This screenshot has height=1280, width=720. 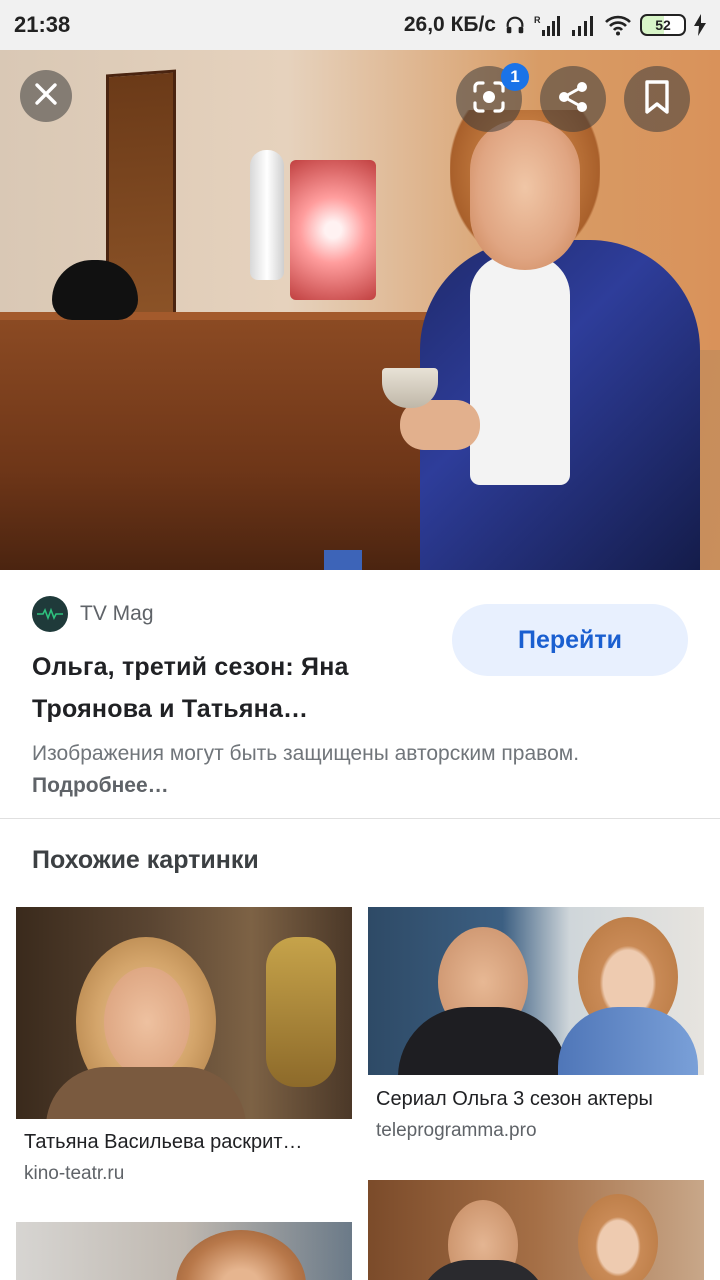 I want to click on share-button, so click(x=573, y=99).